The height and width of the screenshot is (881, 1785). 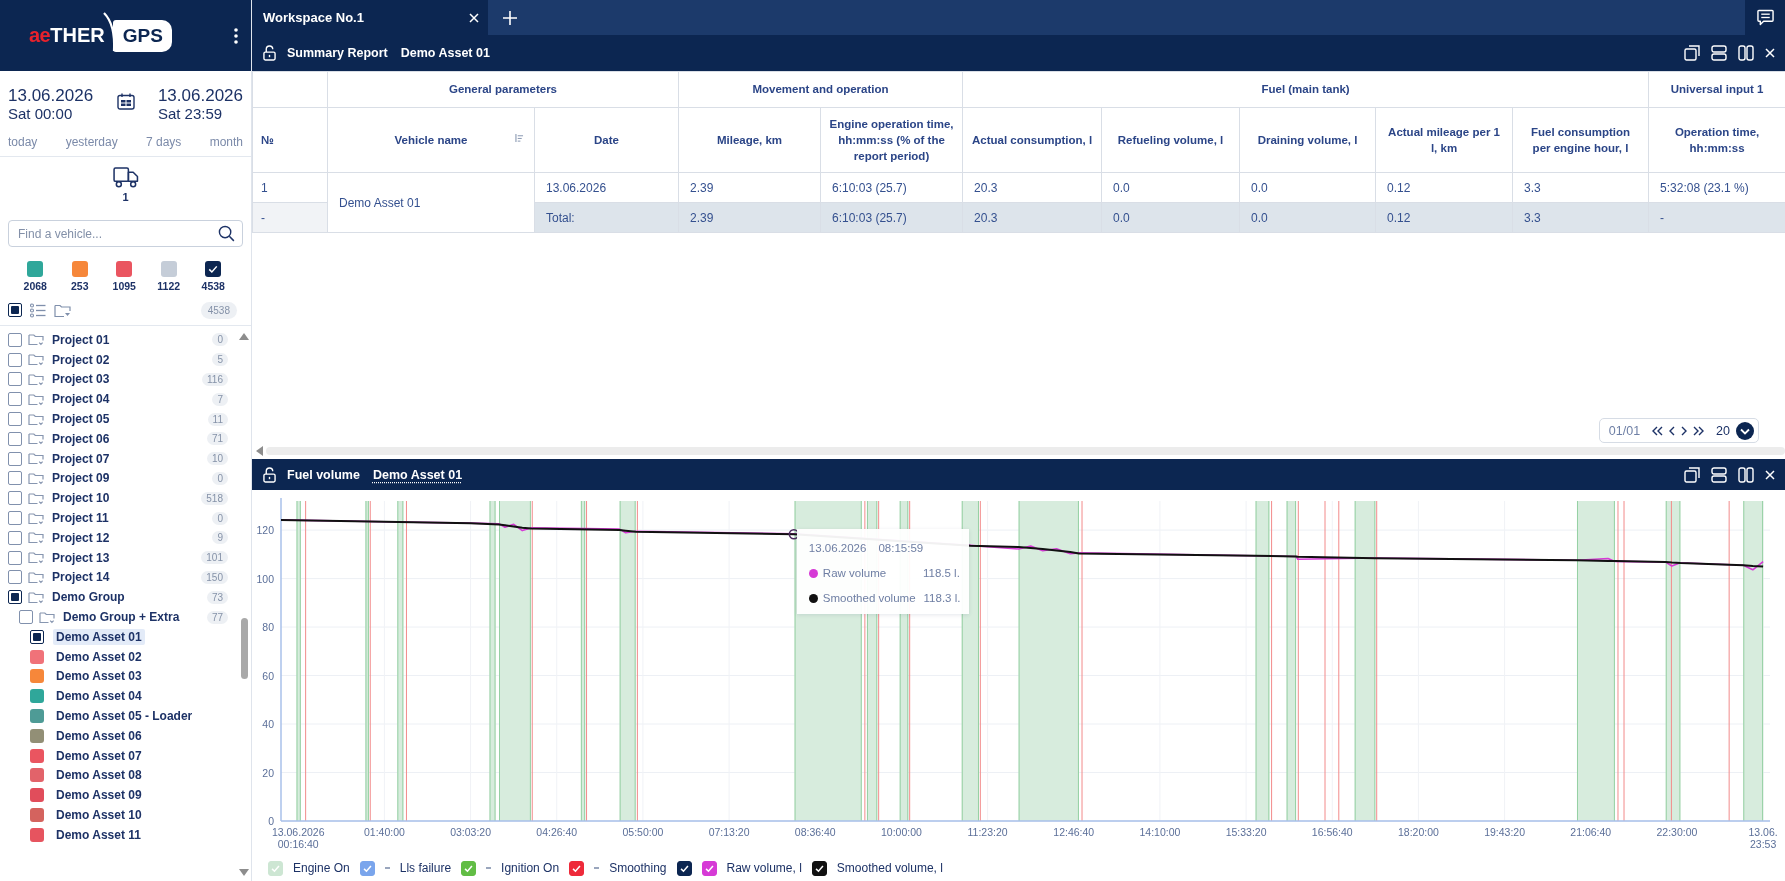 What do you see at coordinates (142, 35) in the screenshot?
I see `logo-badge: GPS` at bounding box center [142, 35].